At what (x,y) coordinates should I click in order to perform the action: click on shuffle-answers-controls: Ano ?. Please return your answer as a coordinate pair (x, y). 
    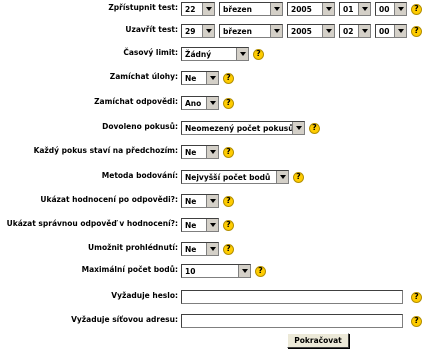
    Looking at the image, I should click on (207, 103).